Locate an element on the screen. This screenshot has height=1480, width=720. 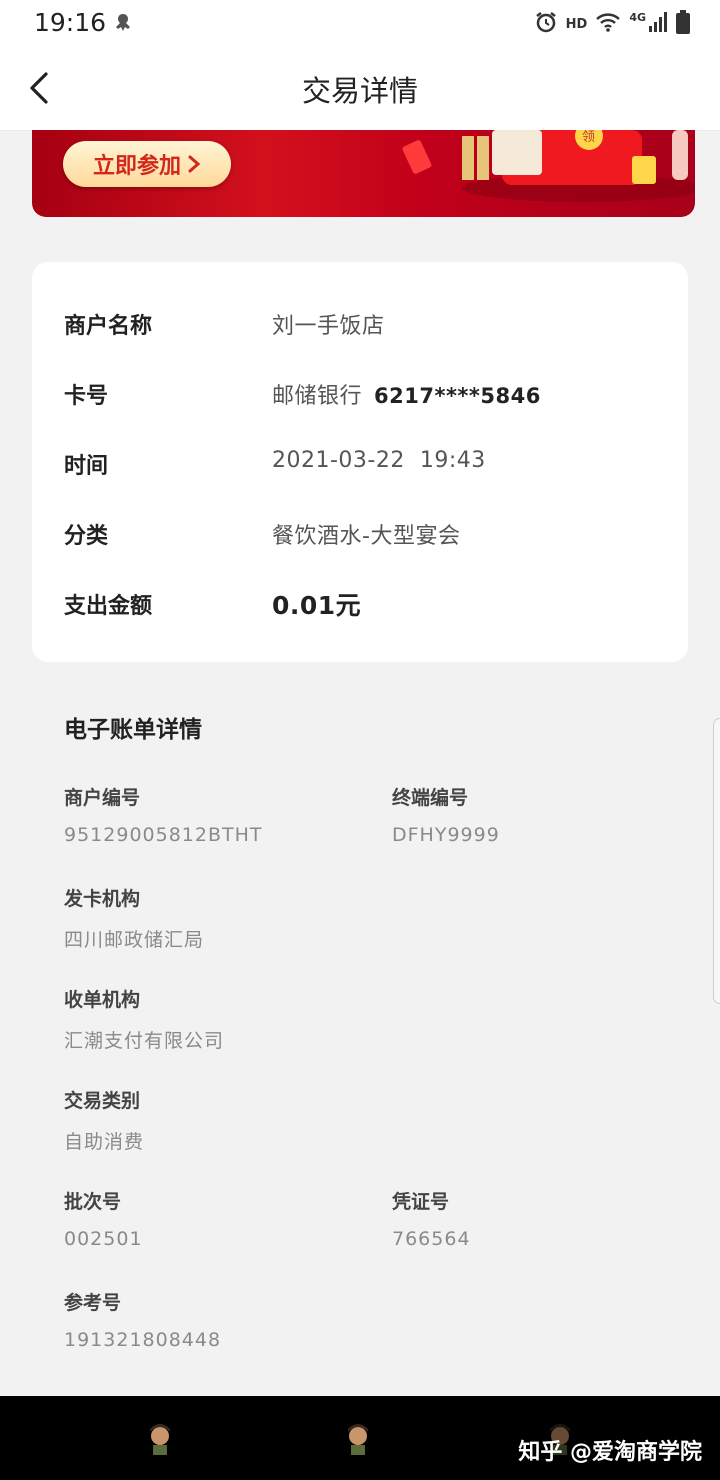
e-bill-title: 电子账单详情 is located at coordinates (133, 730).